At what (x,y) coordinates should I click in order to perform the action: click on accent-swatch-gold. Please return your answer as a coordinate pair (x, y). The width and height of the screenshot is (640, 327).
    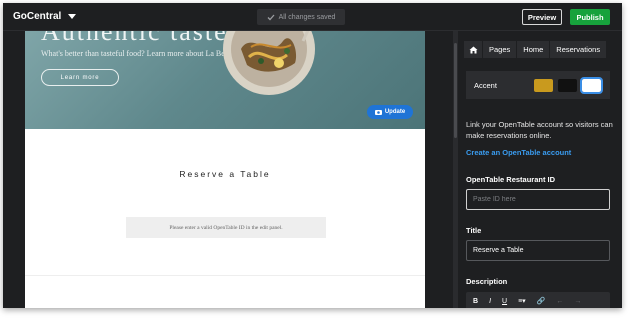
    Looking at the image, I should click on (543, 85).